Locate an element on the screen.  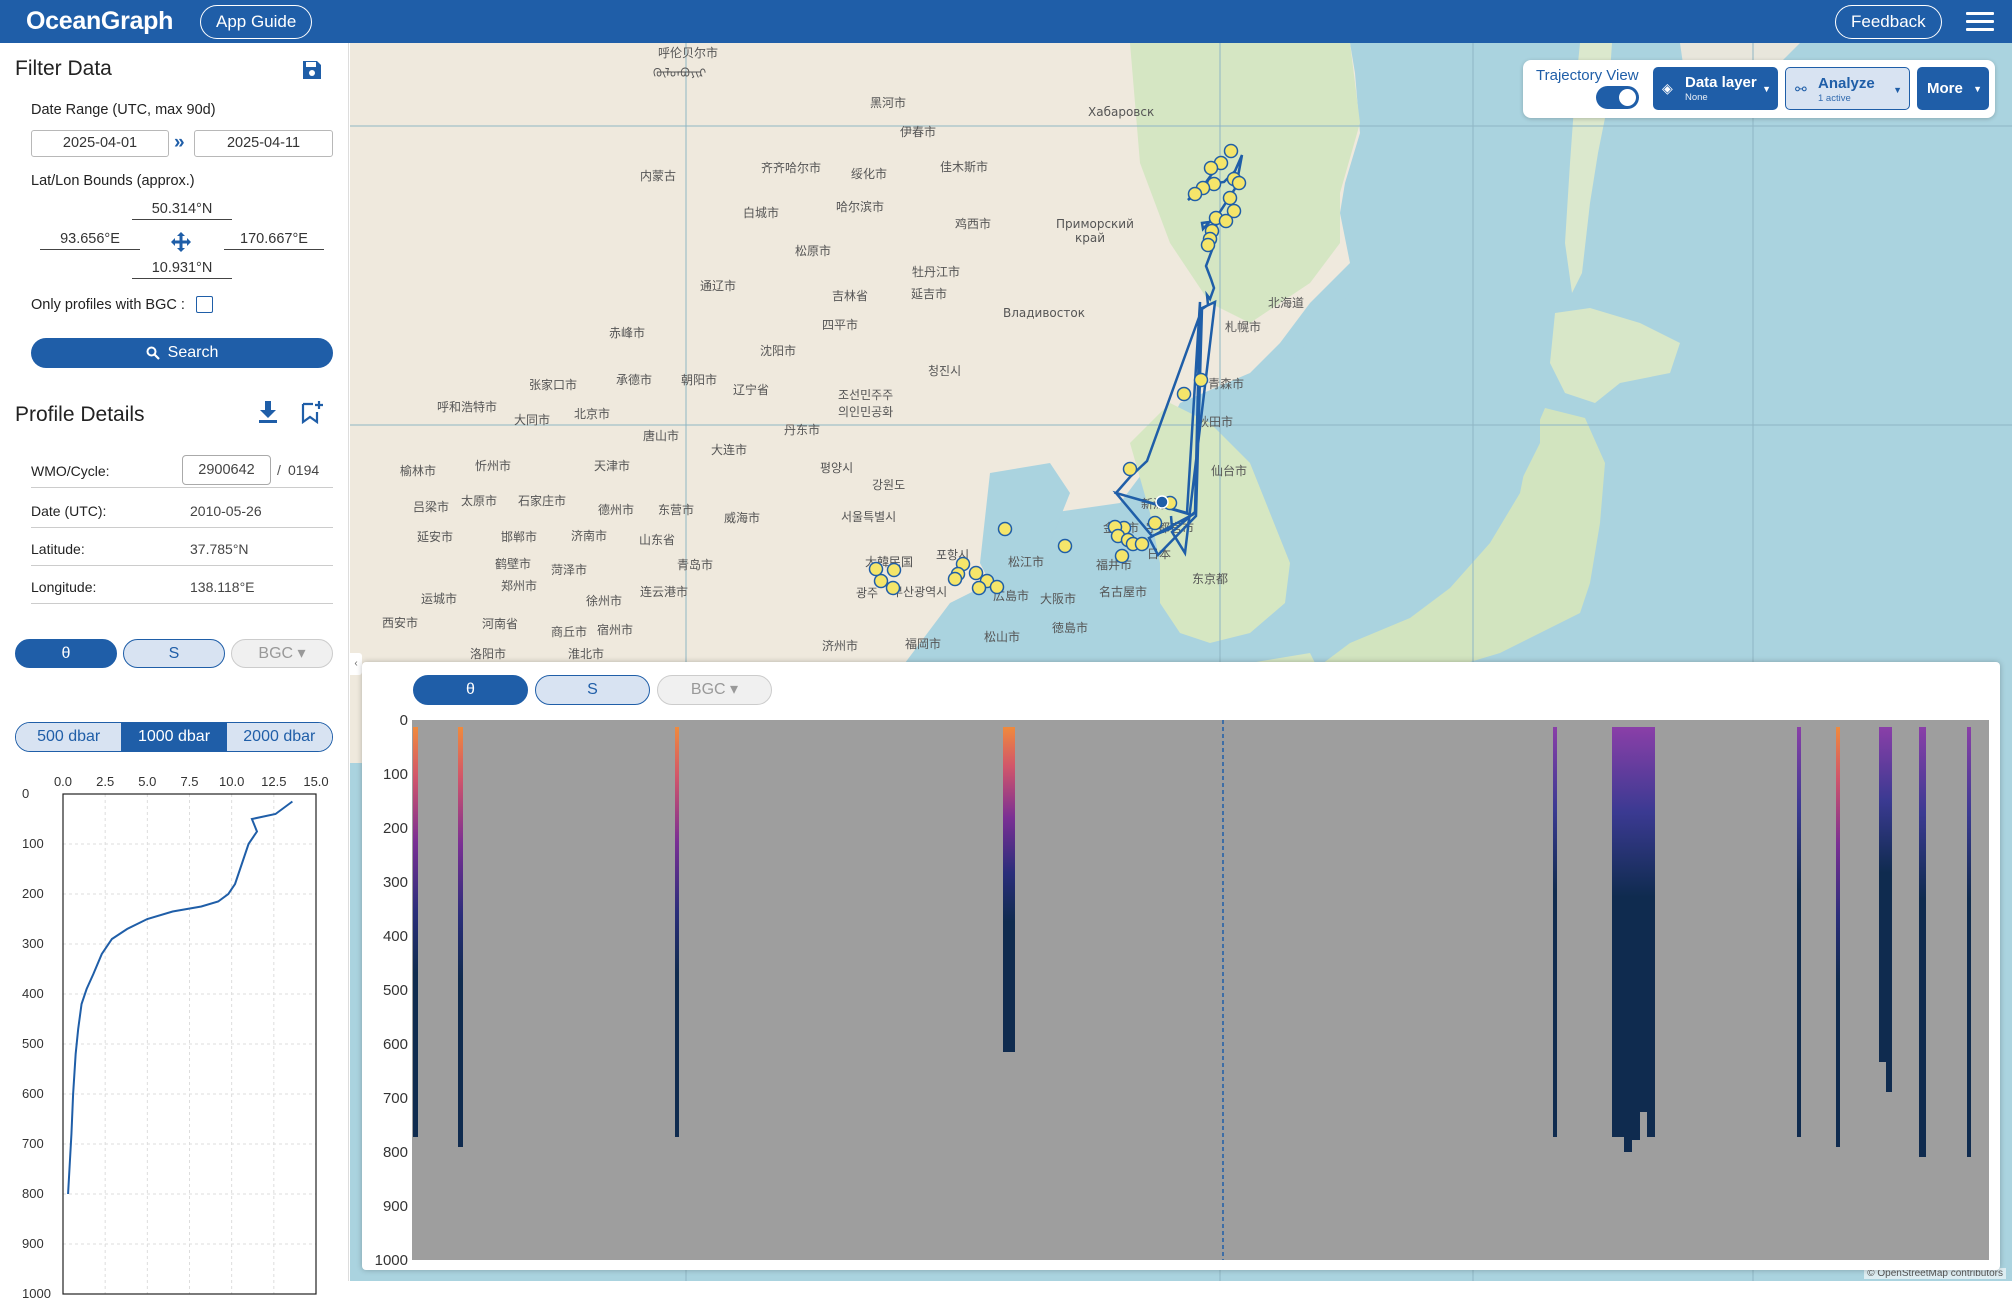
search-button: Search is located at coordinates (182, 353).